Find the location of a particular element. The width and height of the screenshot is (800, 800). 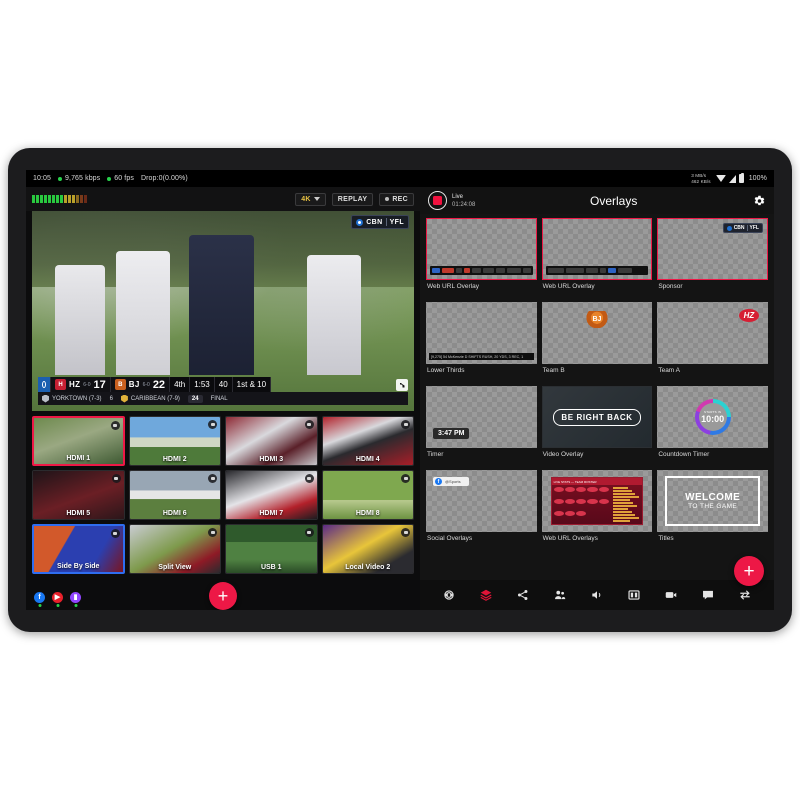

overlay-card: LIVE STATS — TEAM ROSTER Web URL Overlays is located at coordinates (597, 510).